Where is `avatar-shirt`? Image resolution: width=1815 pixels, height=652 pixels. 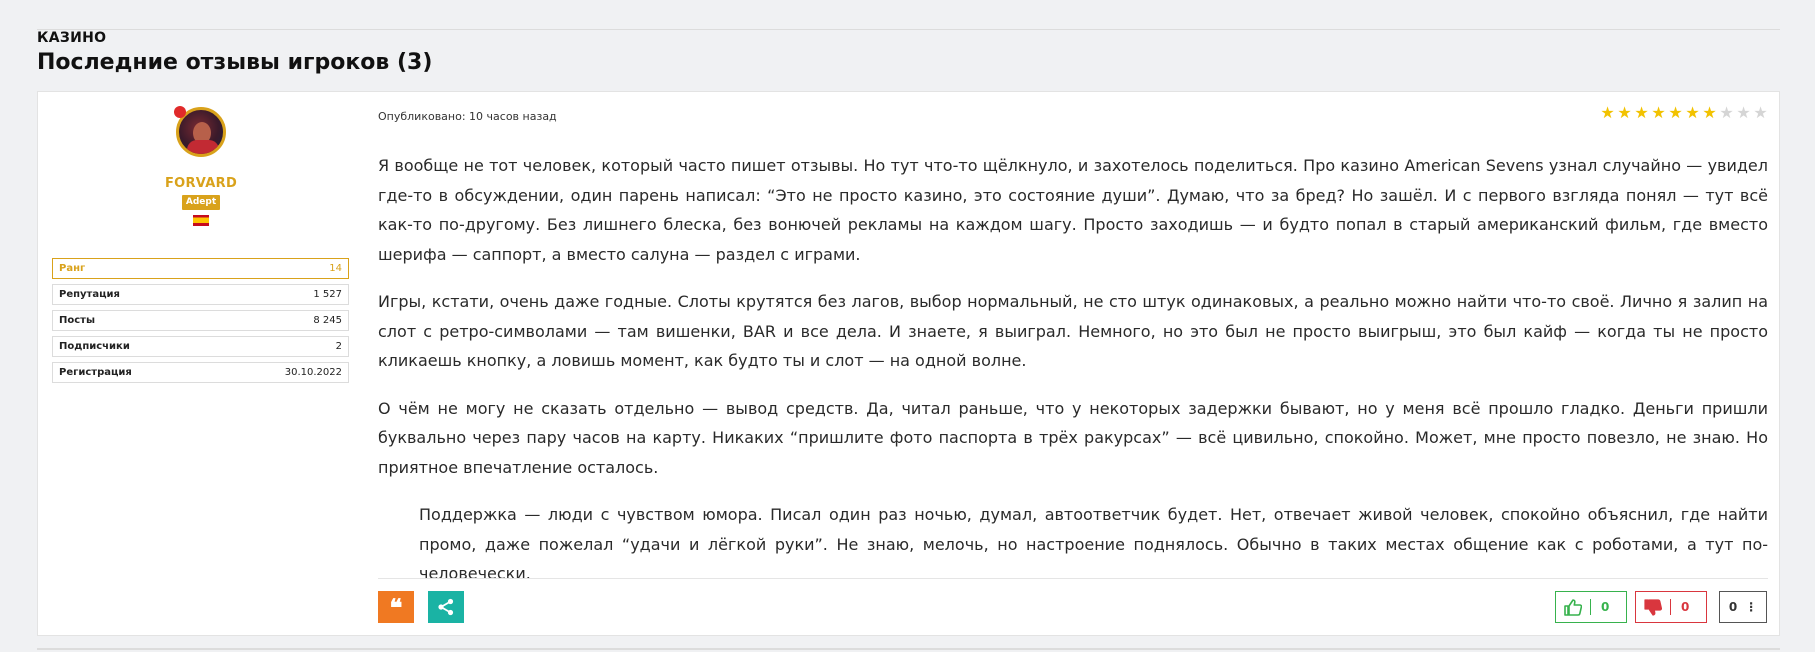
avatar-shirt is located at coordinates (203, 147).